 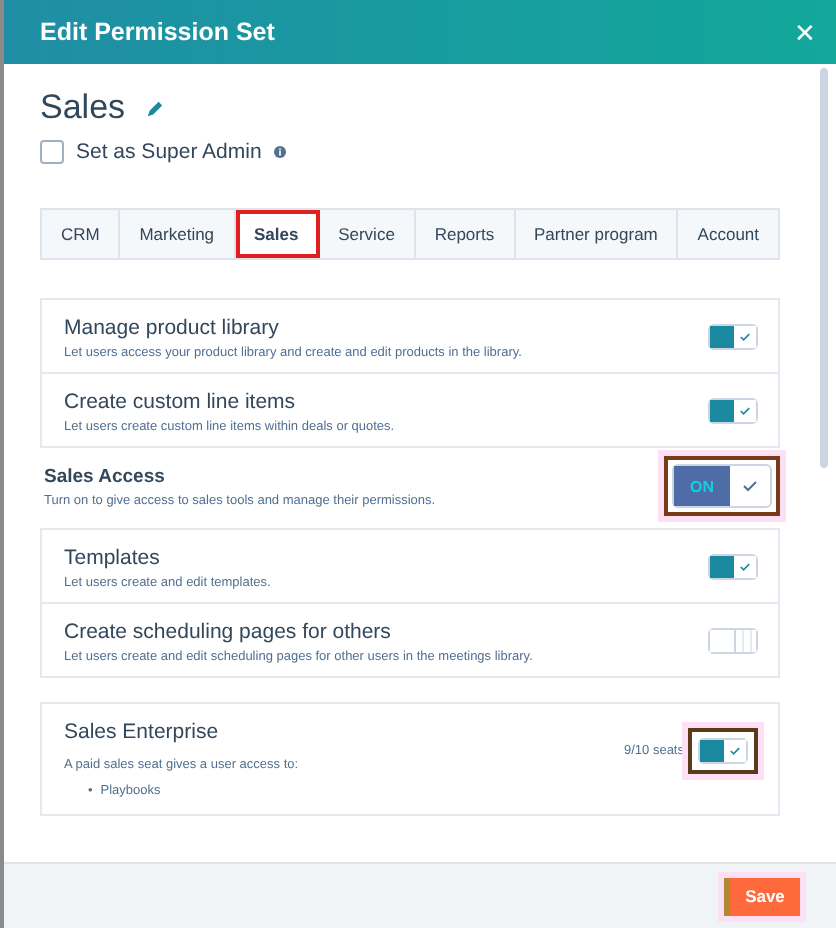 What do you see at coordinates (154, 108) in the screenshot?
I see `pencil-icon` at bounding box center [154, 108].